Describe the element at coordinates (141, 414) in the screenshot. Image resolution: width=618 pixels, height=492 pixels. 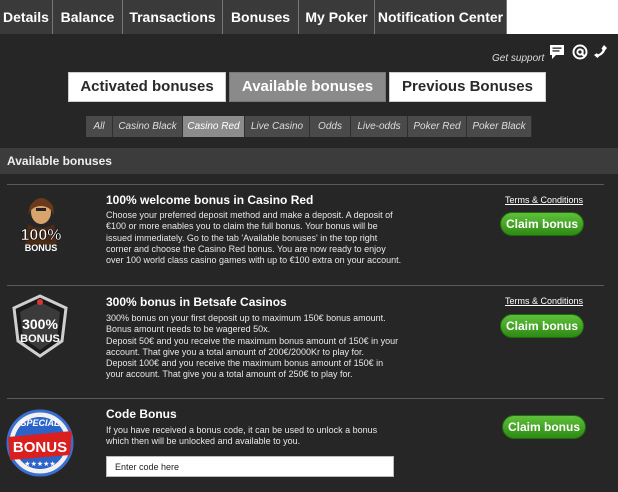
I see `offer-title: Code Bonus` at that location.